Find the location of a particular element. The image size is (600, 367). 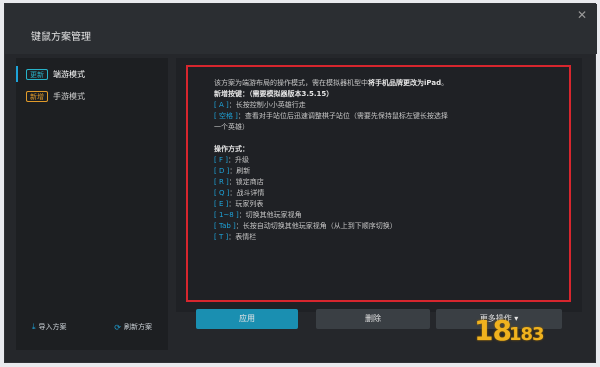

key-label: [ D ] is located at coordinates (222, 171).